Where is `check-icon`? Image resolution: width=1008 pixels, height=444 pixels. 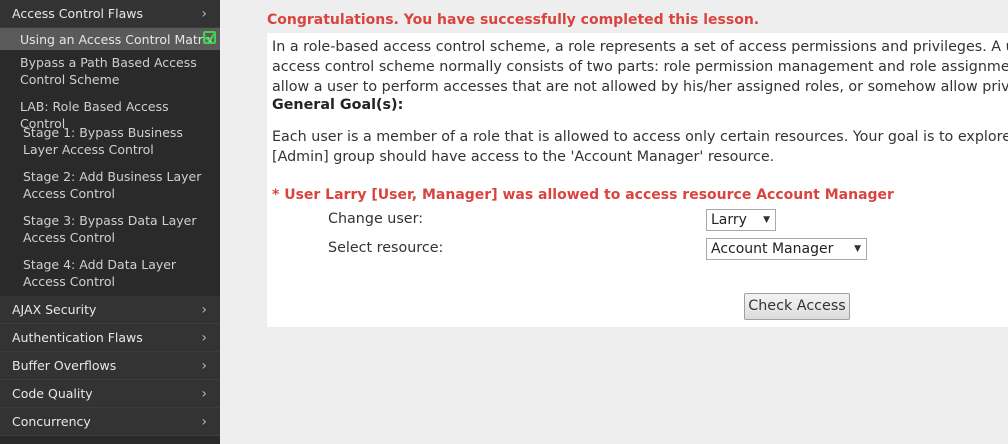
check-icon is located at coordinates (209, 37).